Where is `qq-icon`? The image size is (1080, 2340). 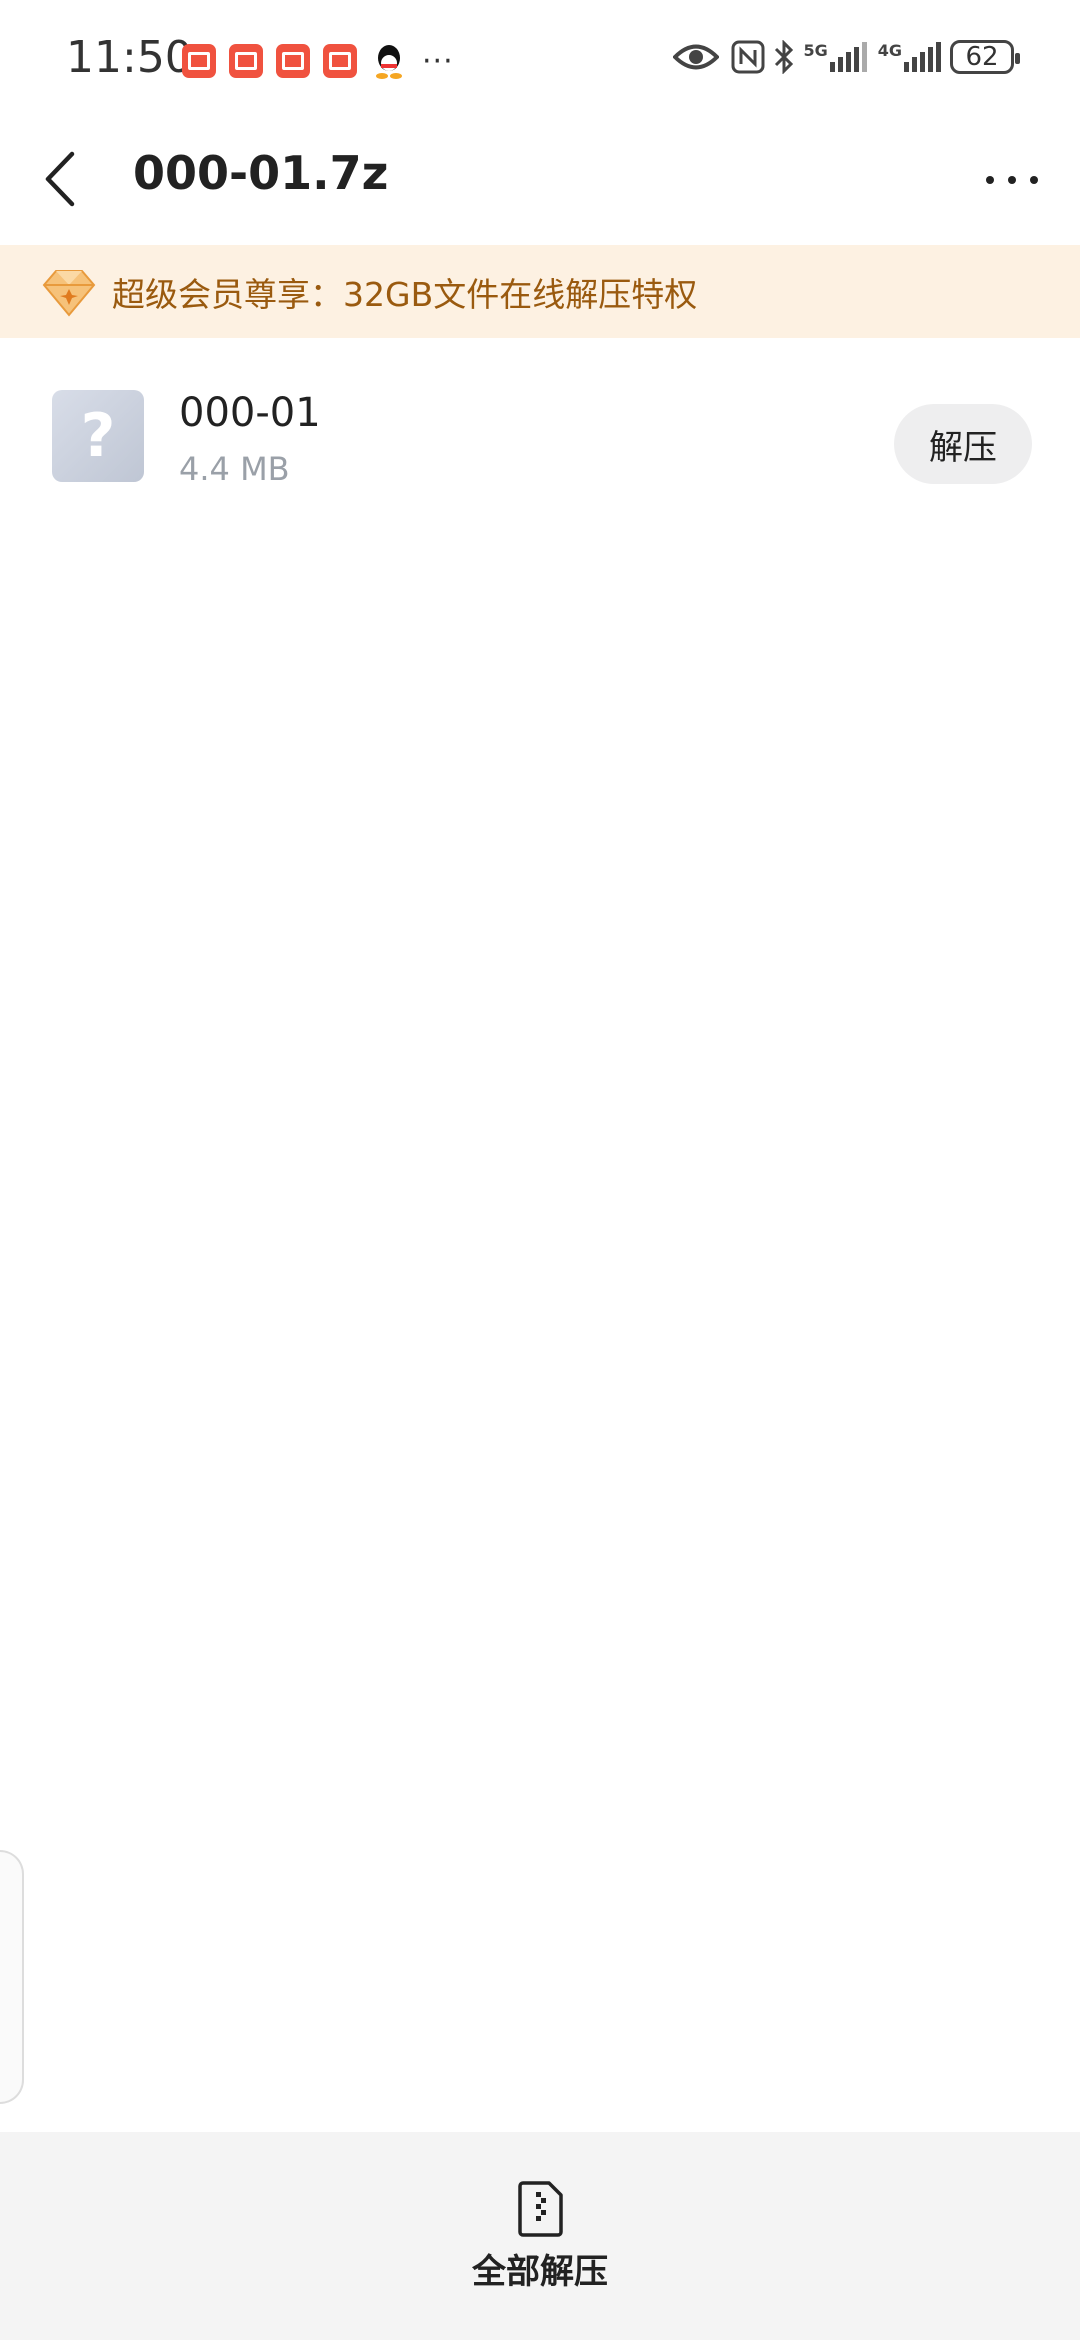 qq-icon is located at coordinates (389, 62).